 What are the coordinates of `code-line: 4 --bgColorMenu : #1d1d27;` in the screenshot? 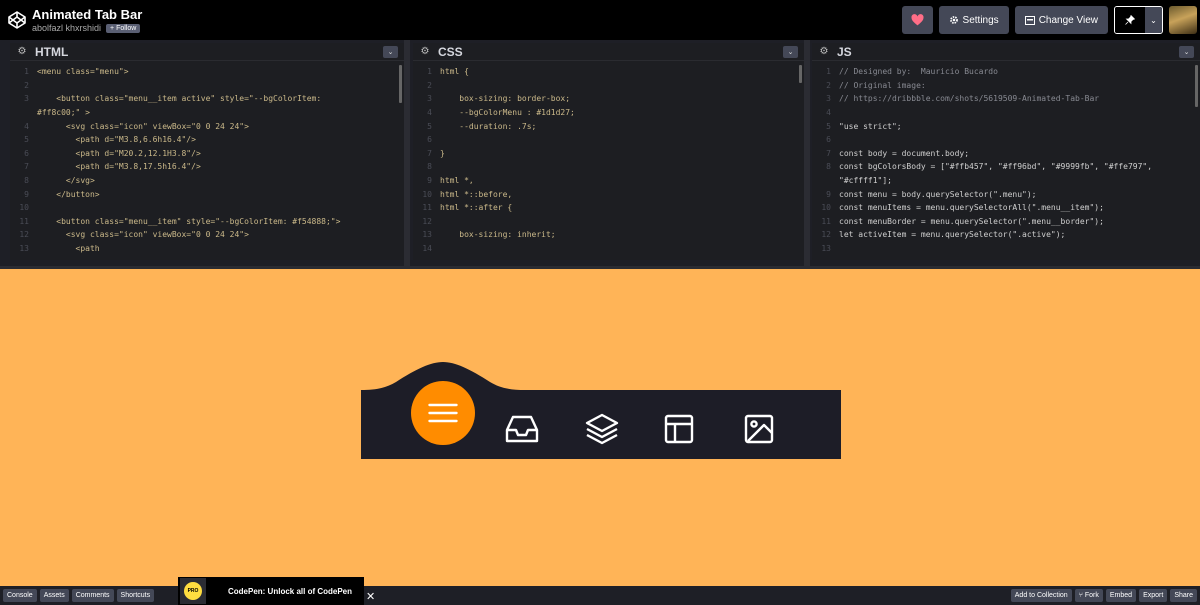 It's located at (608, 113).